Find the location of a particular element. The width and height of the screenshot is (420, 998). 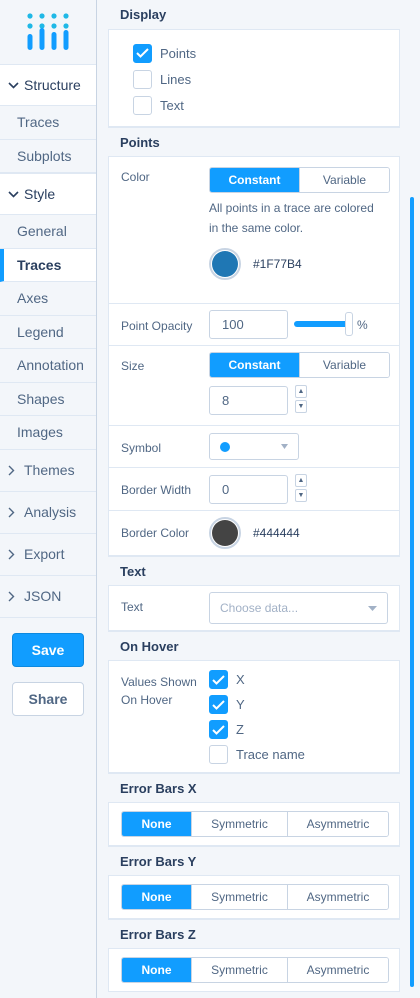

sidebar-item-shapes: Shapes is located at coordinates (48, 399).